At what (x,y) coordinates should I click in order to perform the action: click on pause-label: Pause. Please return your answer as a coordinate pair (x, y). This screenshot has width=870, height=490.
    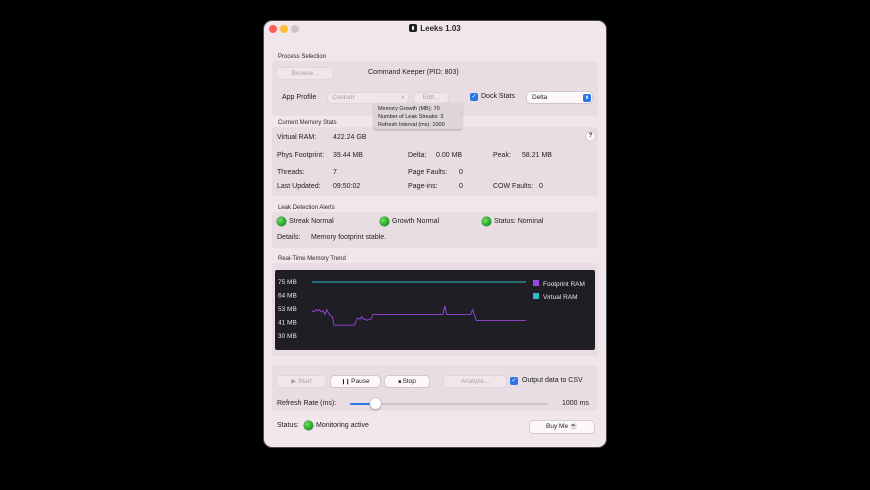
    Looking at the image, I should click on (360, 381).